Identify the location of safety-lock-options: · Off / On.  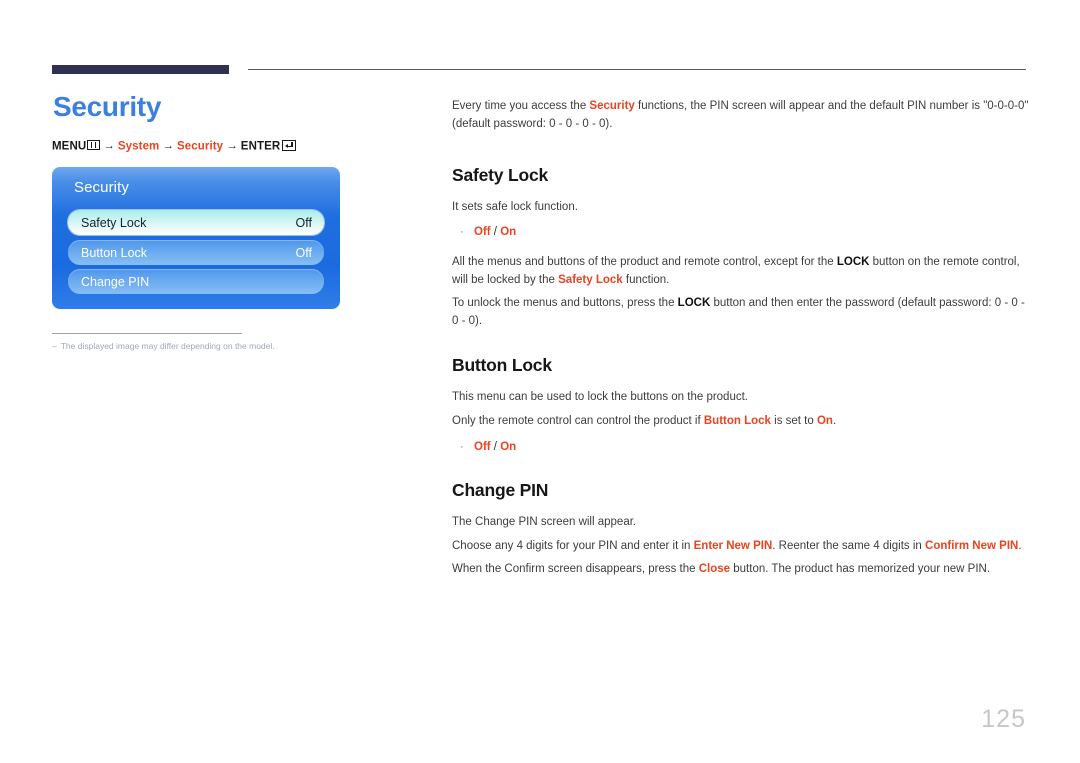
(742, 232).